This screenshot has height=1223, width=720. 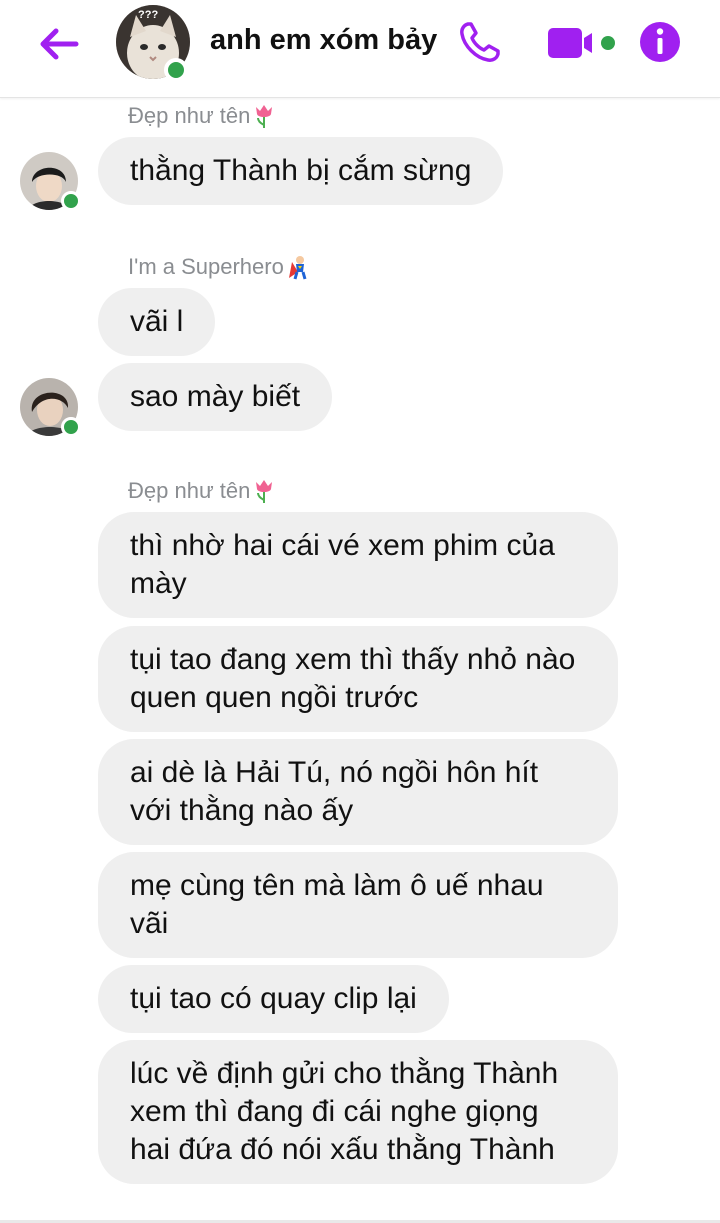 I want to click on conversation-title: anh em xóm bảy, so click(x=323, y=40).